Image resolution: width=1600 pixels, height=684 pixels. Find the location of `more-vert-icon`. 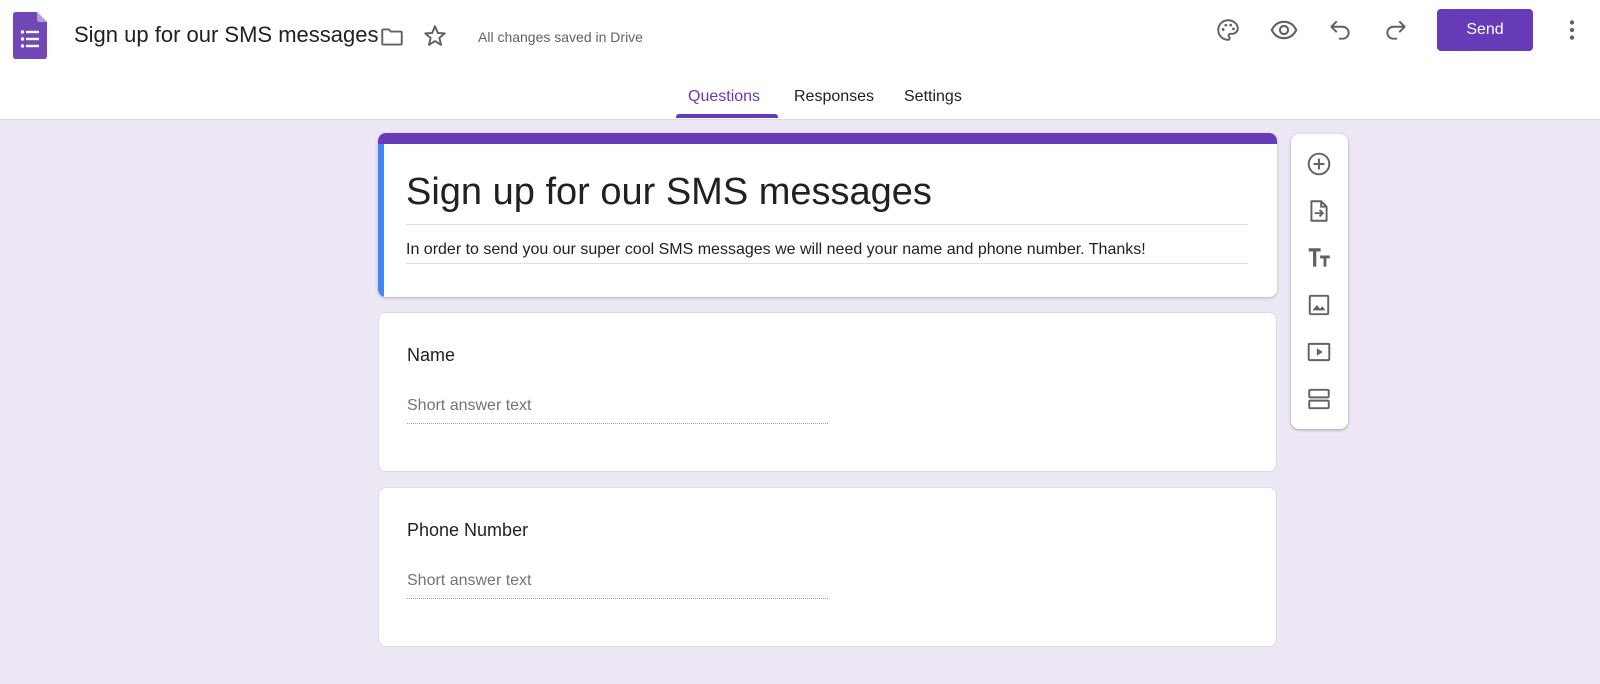

more-vert-icon is located at coordinates (1572, 30).